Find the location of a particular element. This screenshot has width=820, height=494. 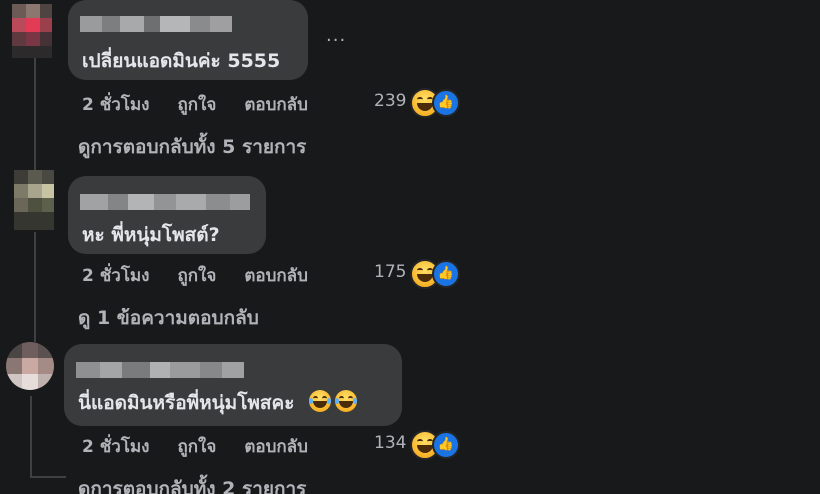

comment-text-body: นี่แอดมินหรือพี่หนุ่มโพสคะ is located at coordinates (186, 403).